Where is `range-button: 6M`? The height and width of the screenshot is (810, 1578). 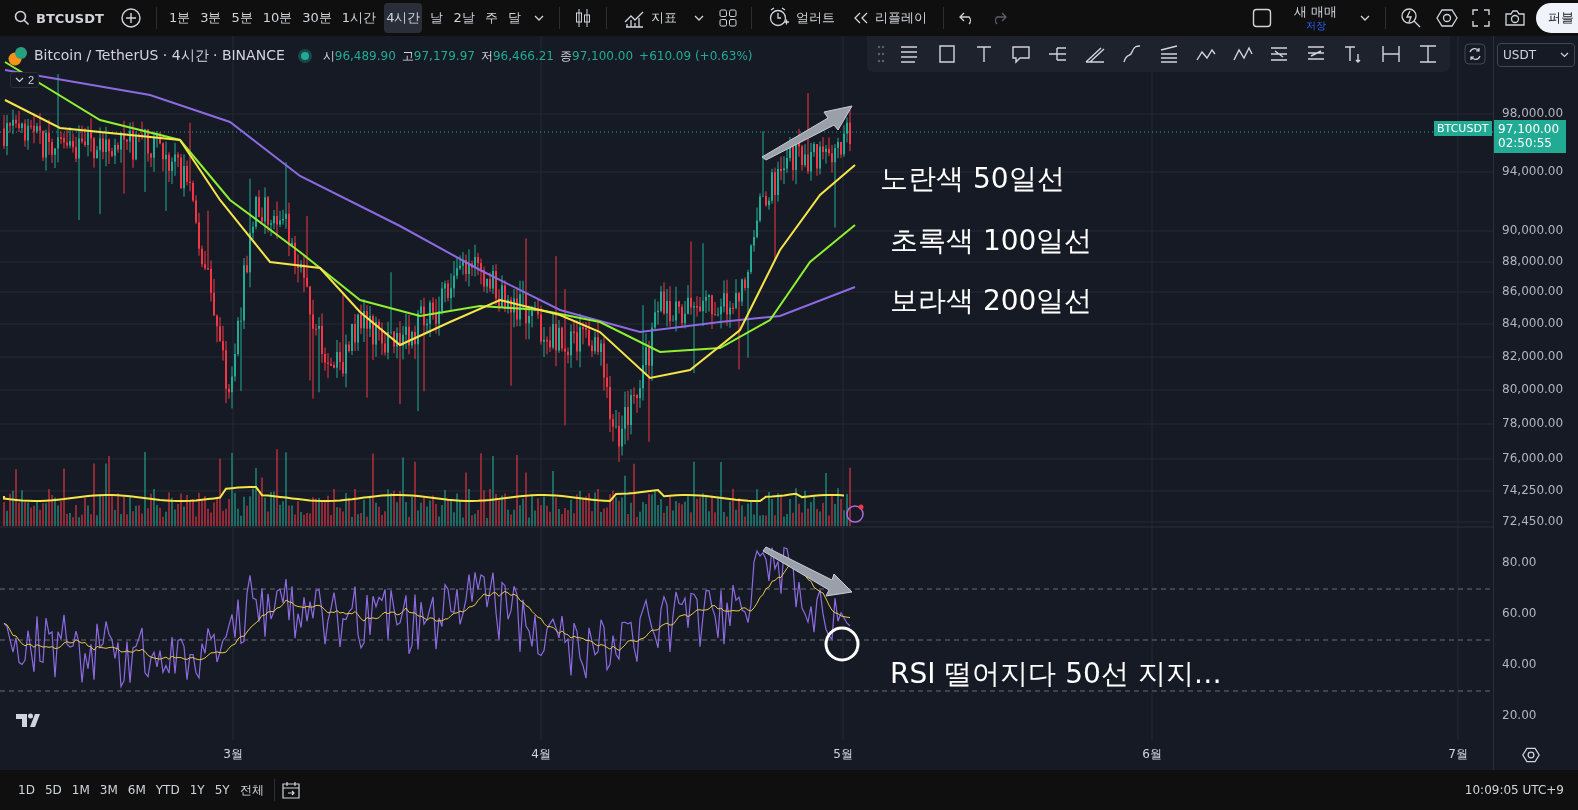
range-button: 6M is located at coordinates (136, 790).